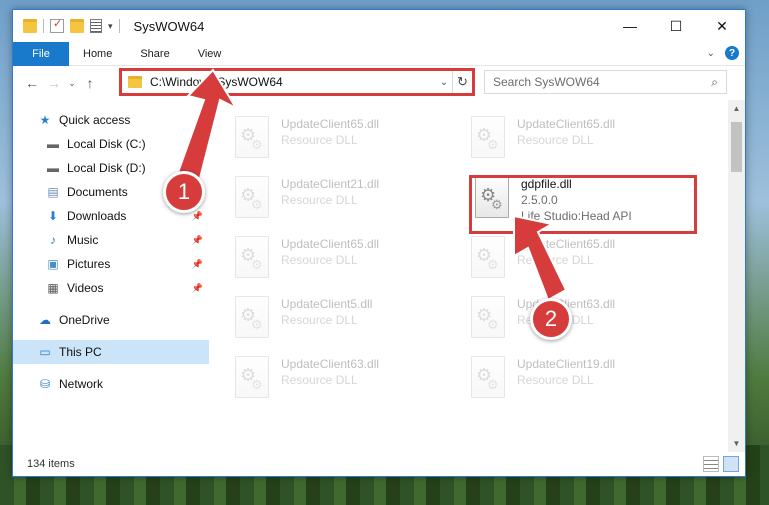 The image size is (769, 505). What do you see at coordinates (736, 108) in the screenshot?
I see `scroll-up-icon: ▲` at bounding box center [736, 108].